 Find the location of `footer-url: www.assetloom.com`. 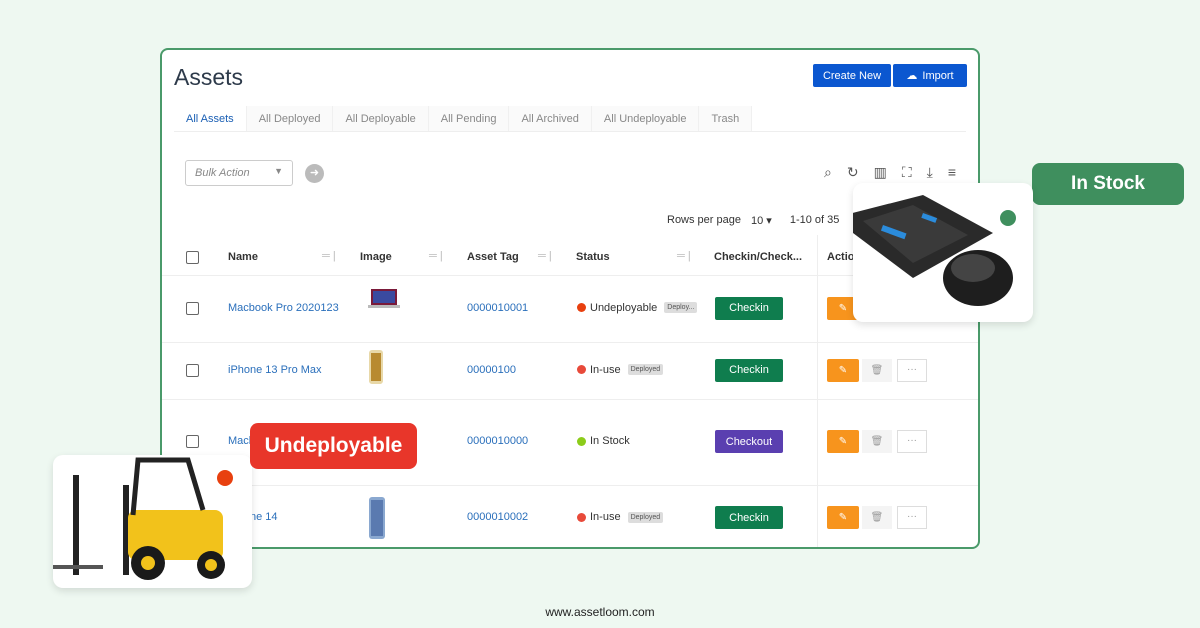

footer-url: www.assetloom.com is located at coordinates (600, 612).